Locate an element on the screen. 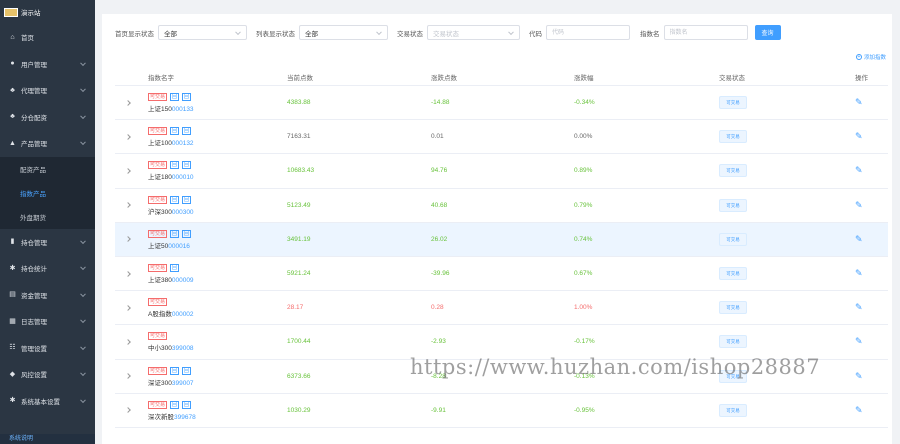 This screenshot has height=444, width=900. sidebar-item-label: 资金管理 is located at coordinates (34, 296).